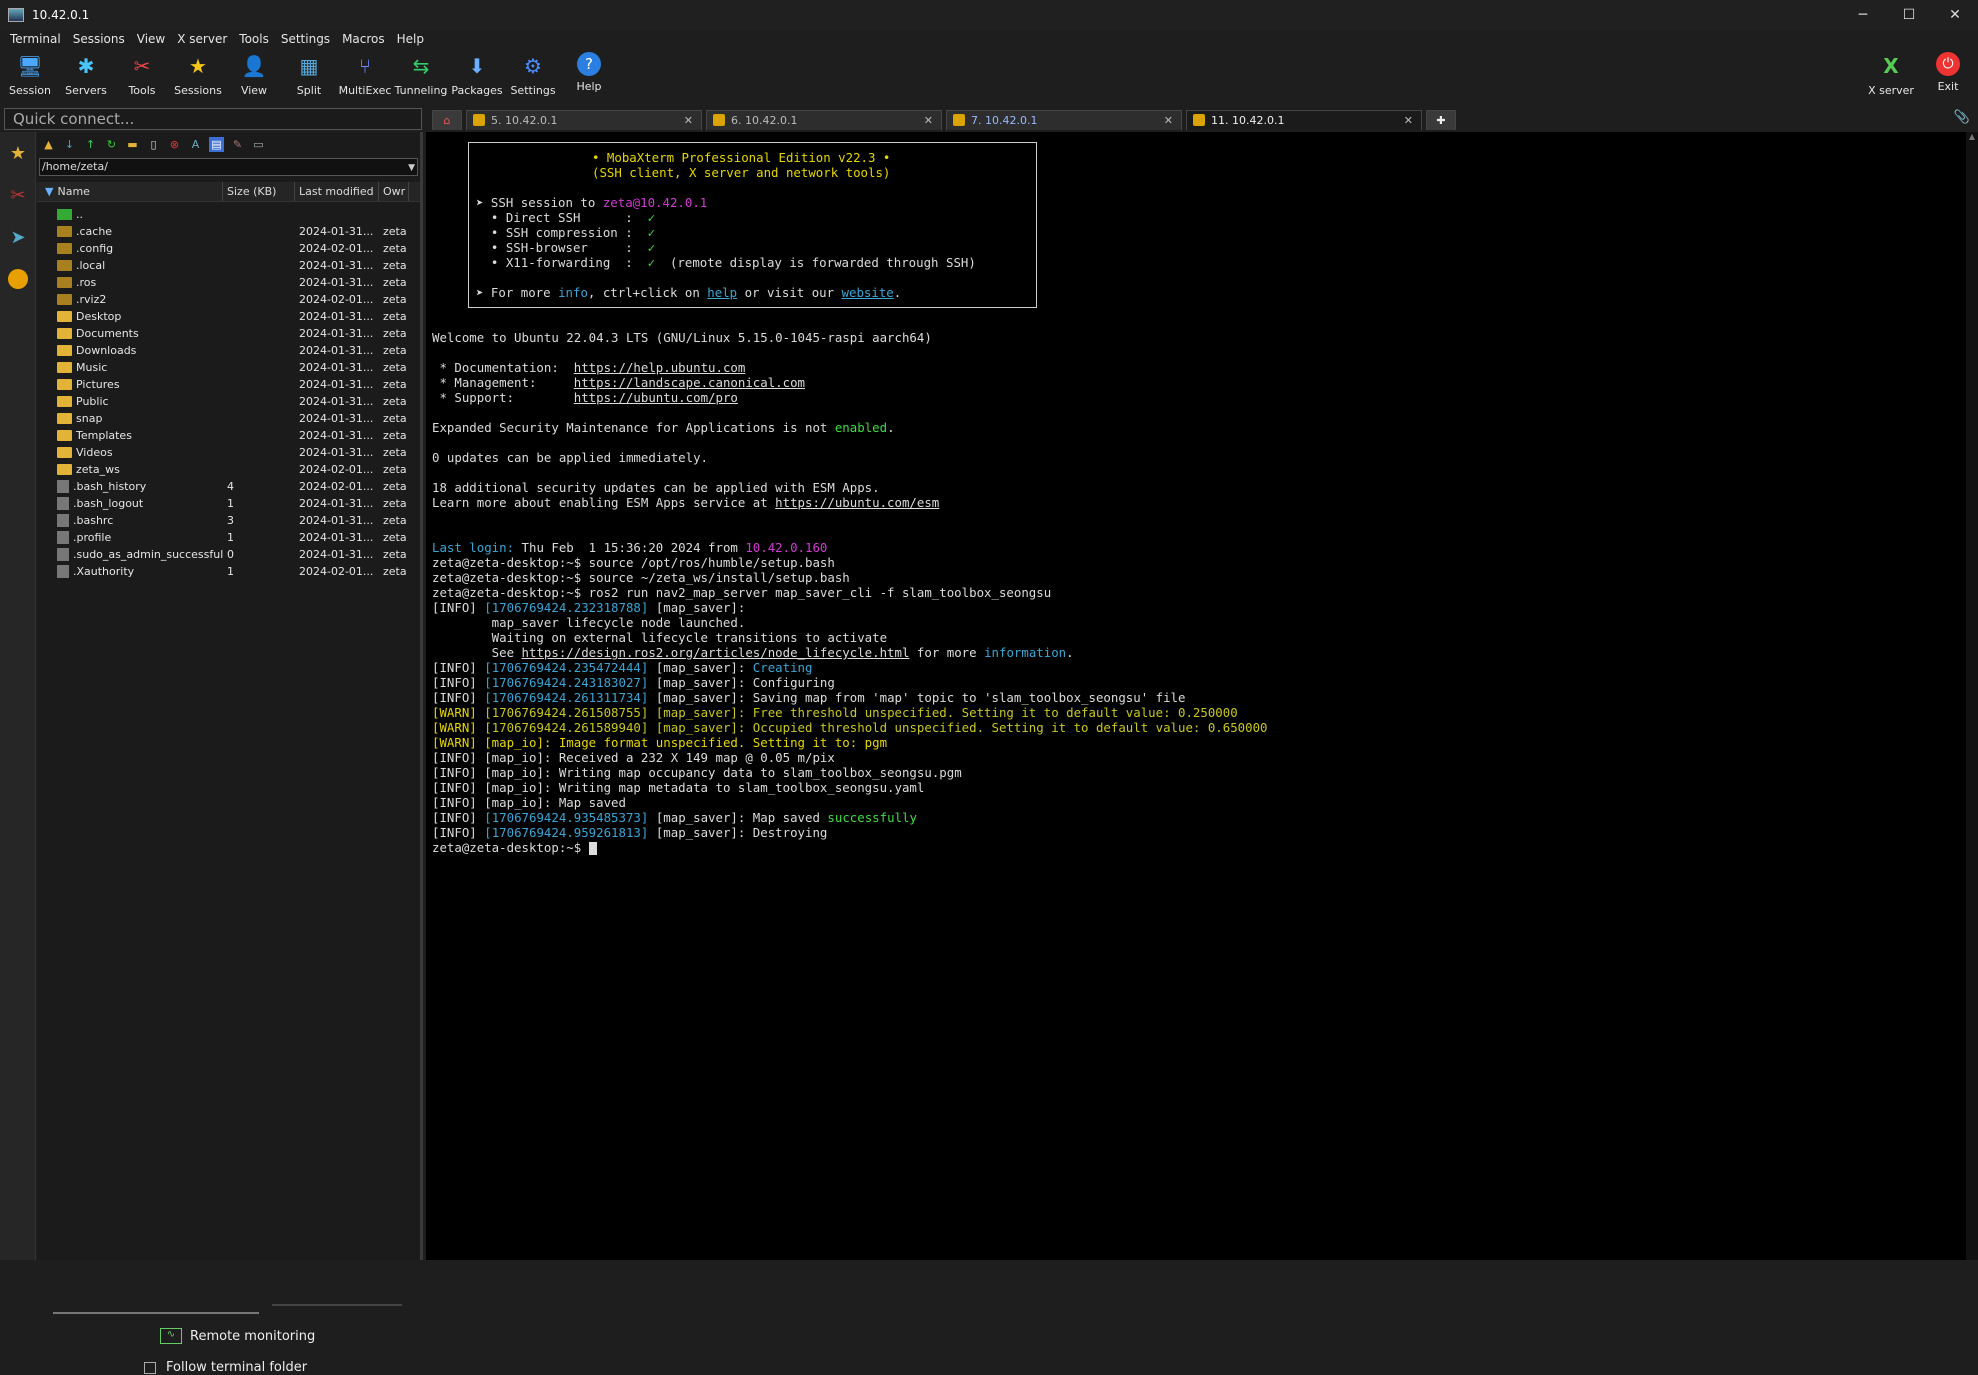 The width and height of the screenshot is (1978, 1375). I want to click on menu-help: Help, so click(410, 40).